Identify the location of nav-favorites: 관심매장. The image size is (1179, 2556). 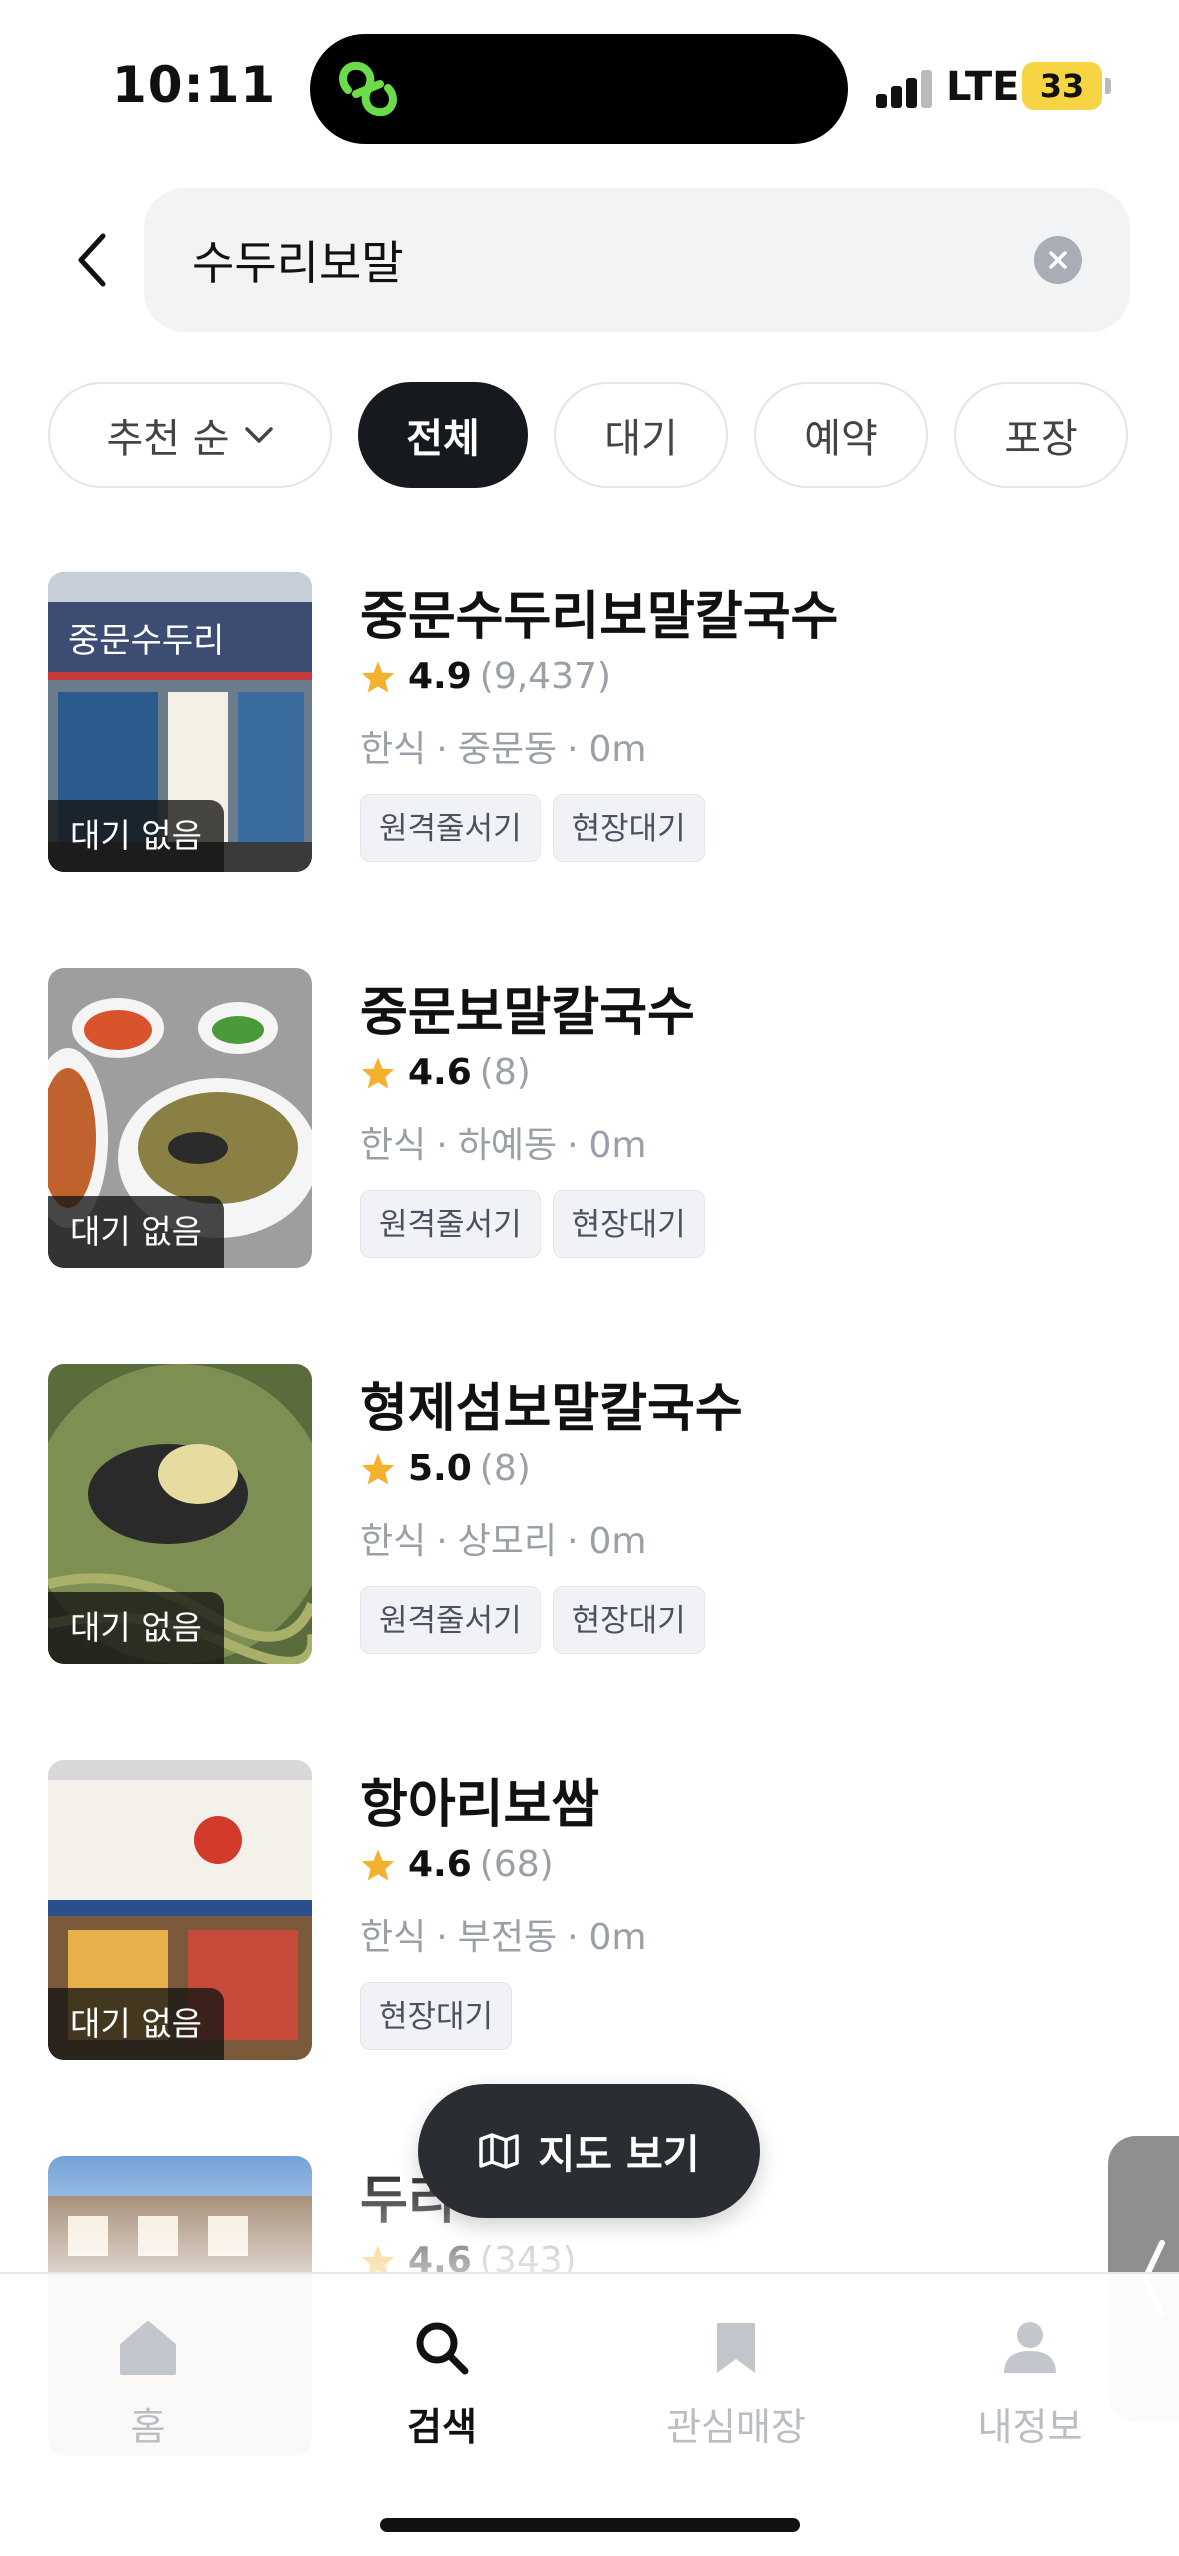
(736, 2381).